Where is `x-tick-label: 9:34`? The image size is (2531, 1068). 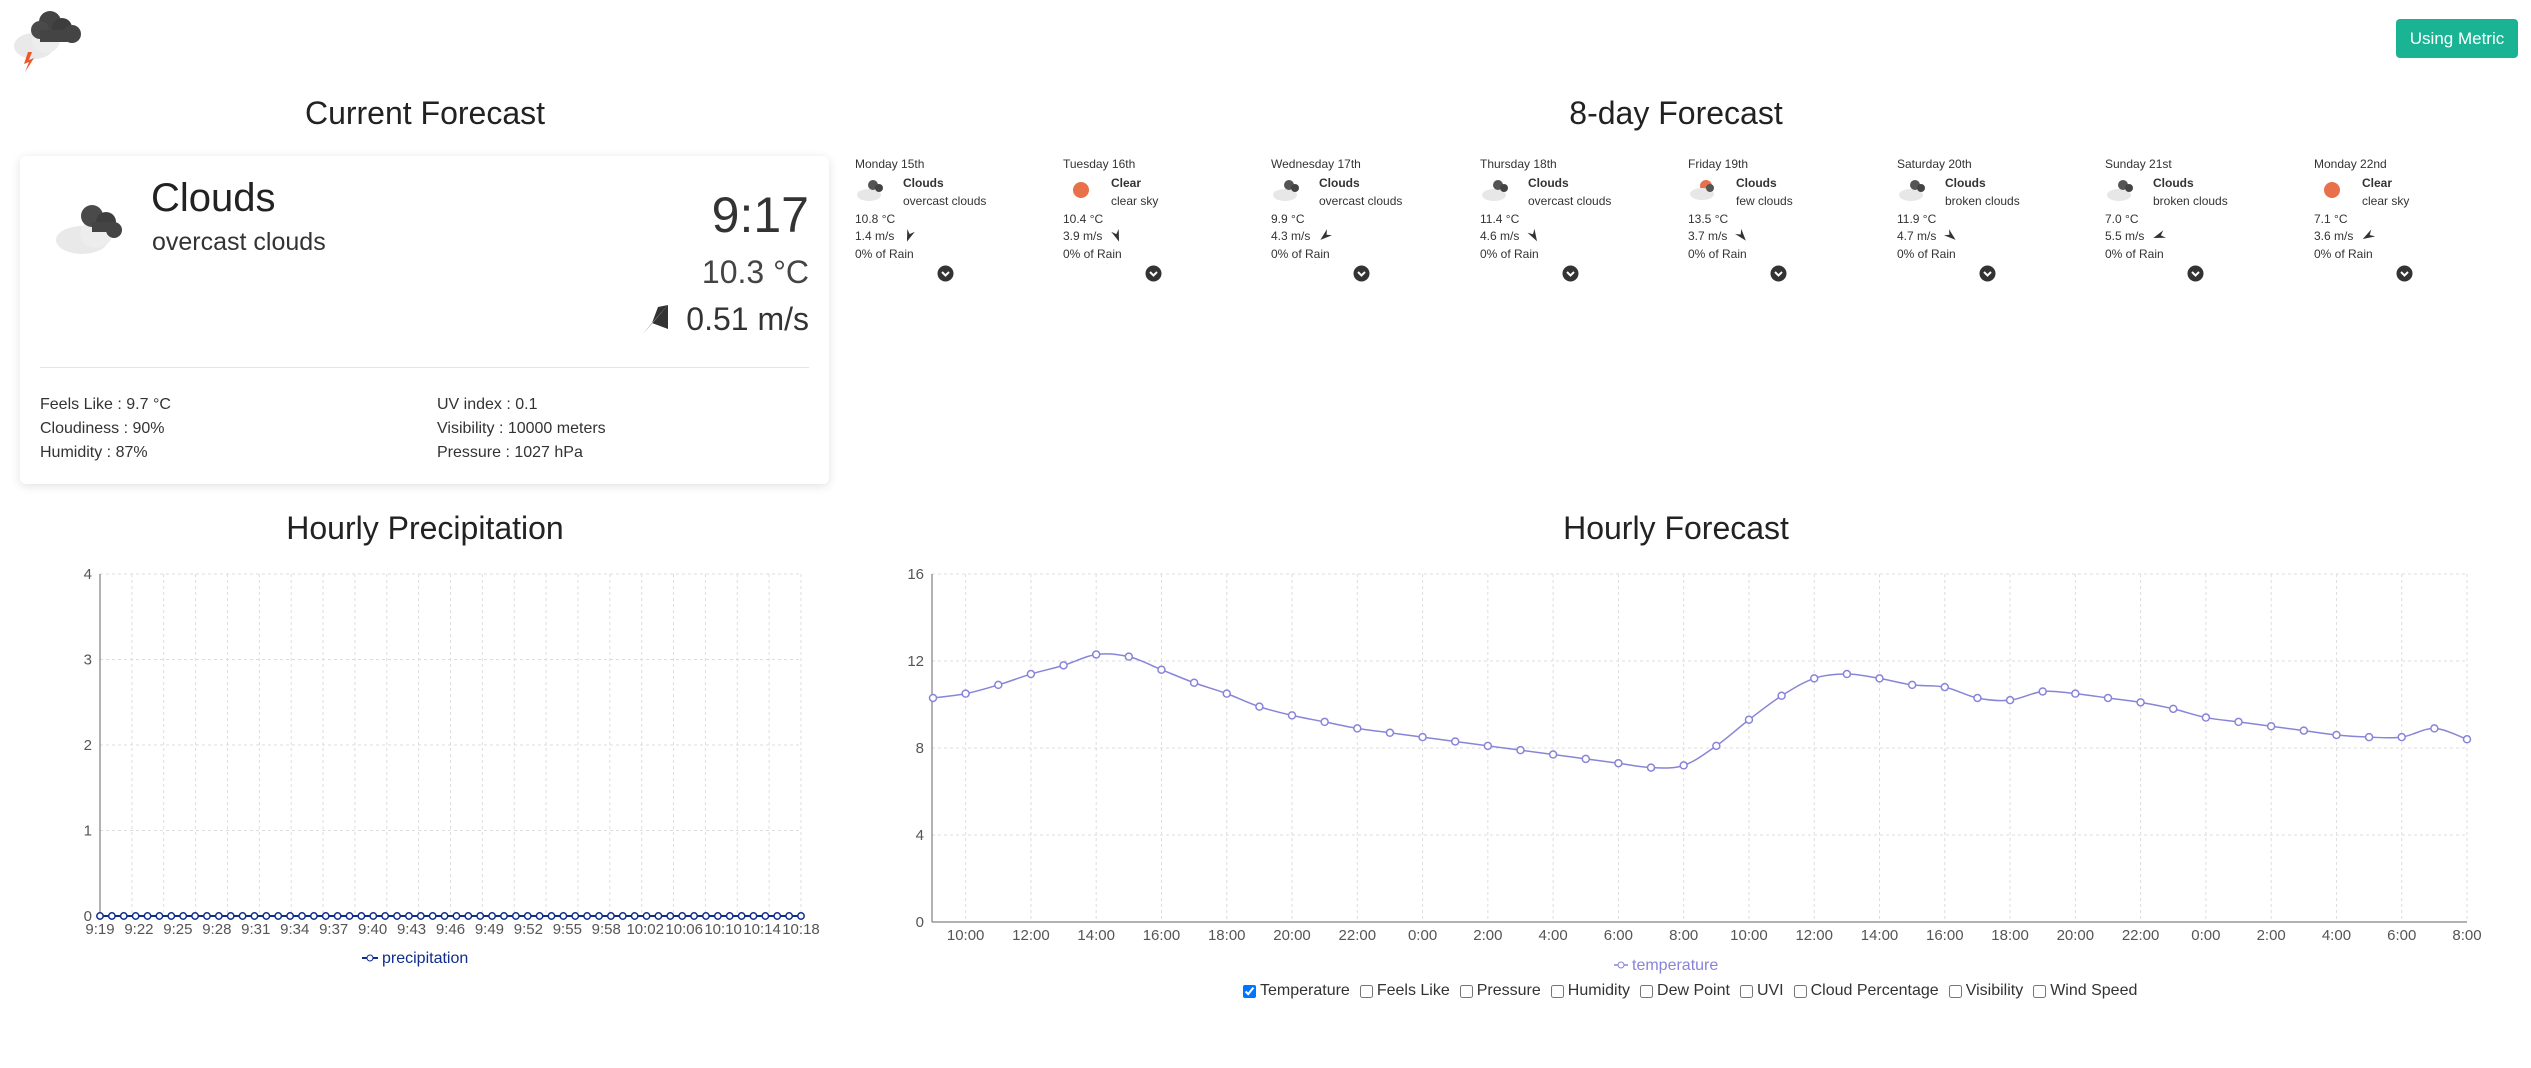
x-tick-label: 9:34 is located at coordinates (294, 929).